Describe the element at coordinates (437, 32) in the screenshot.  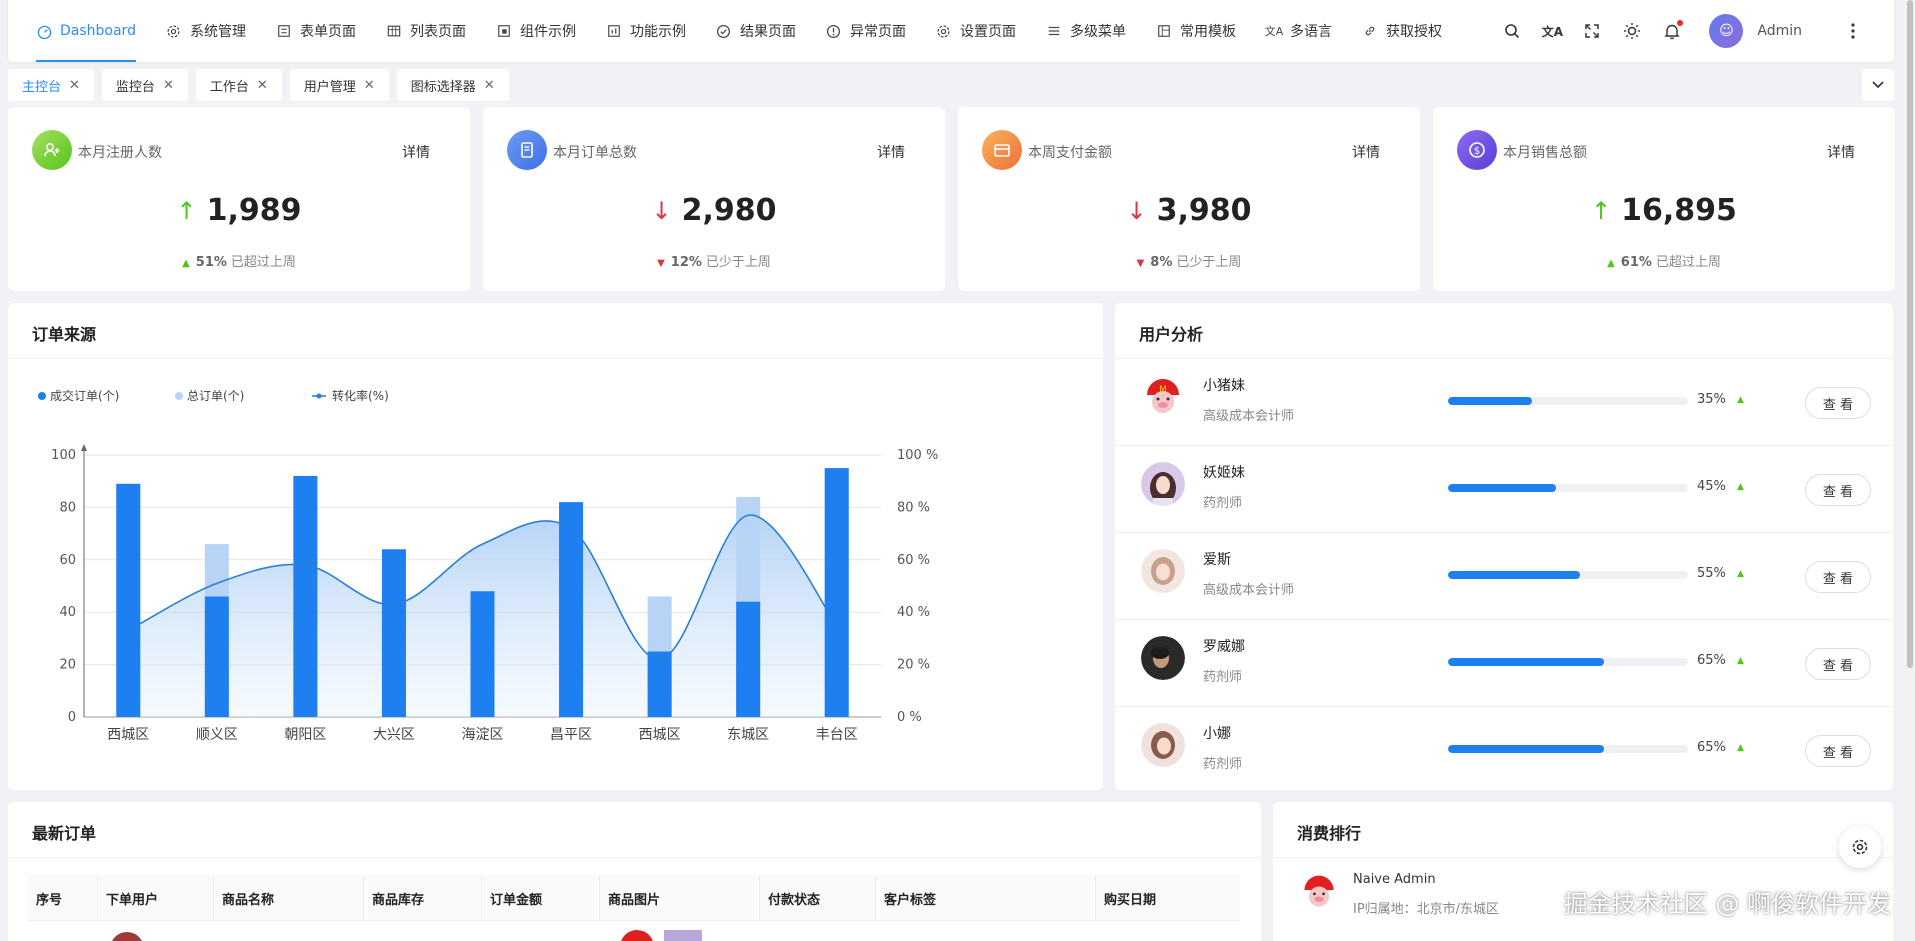
I see `nav-label: 列表页面` at that location.